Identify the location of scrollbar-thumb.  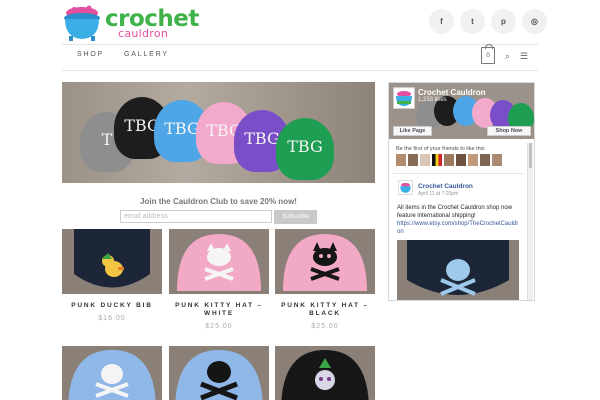
(530, 155).